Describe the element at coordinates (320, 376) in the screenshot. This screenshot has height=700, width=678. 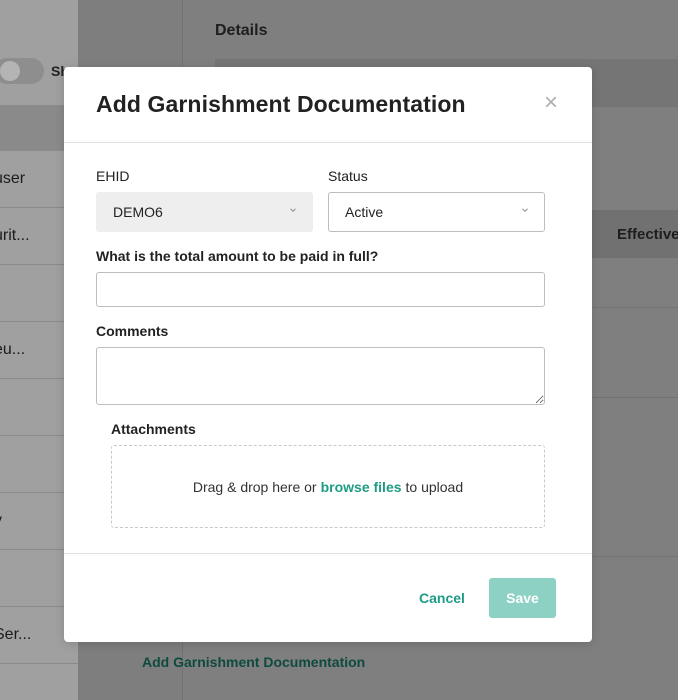
I see `comments-textarea` at that location.